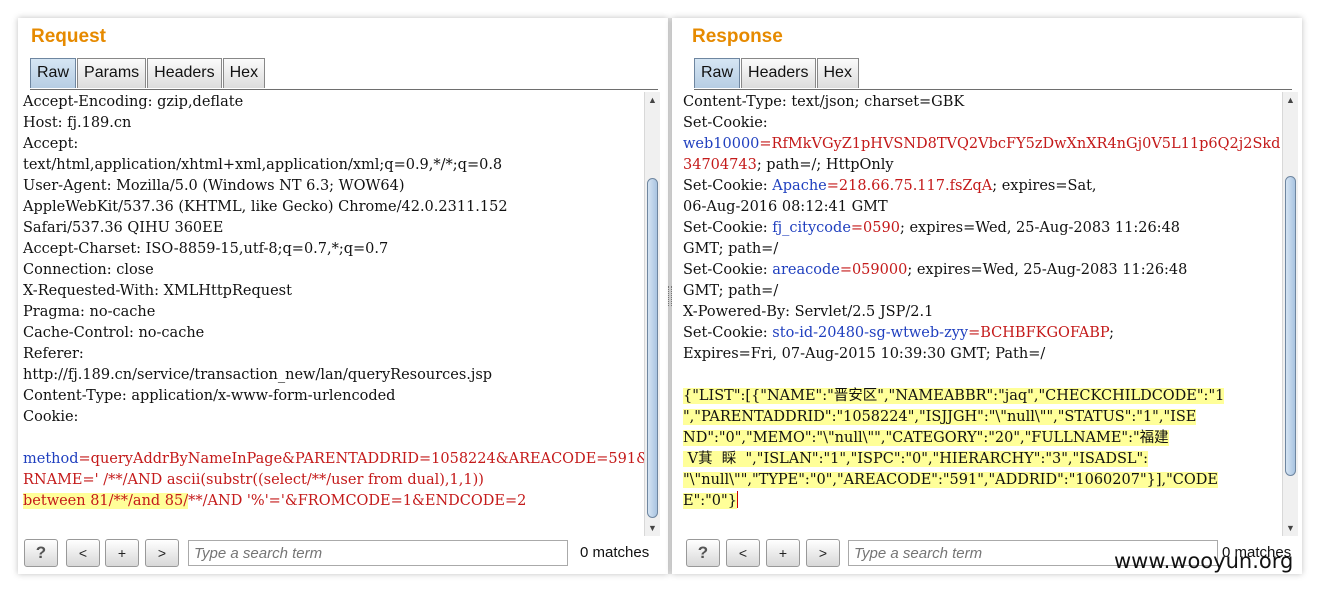 The height and width of the screenshot is (592, 1320). What do you see at coordinates (51, 459) in the screenshot?
I see `request-text-segment: method` at bounding box center [51, 459].